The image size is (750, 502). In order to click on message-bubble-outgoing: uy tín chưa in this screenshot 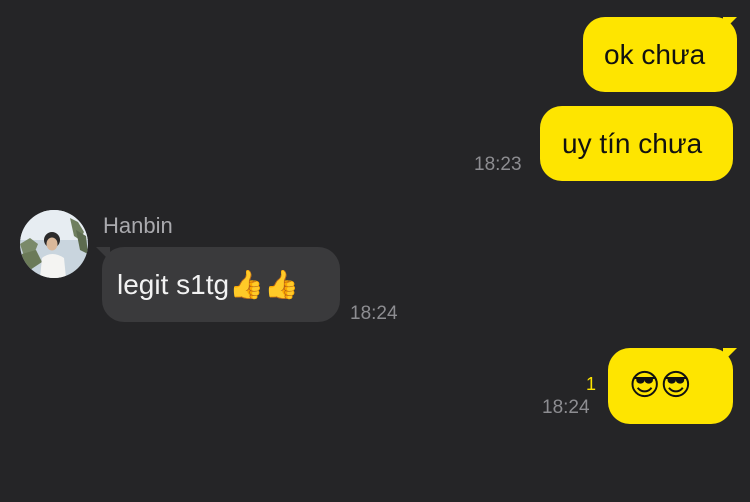, I will do `click(636, 143)`.